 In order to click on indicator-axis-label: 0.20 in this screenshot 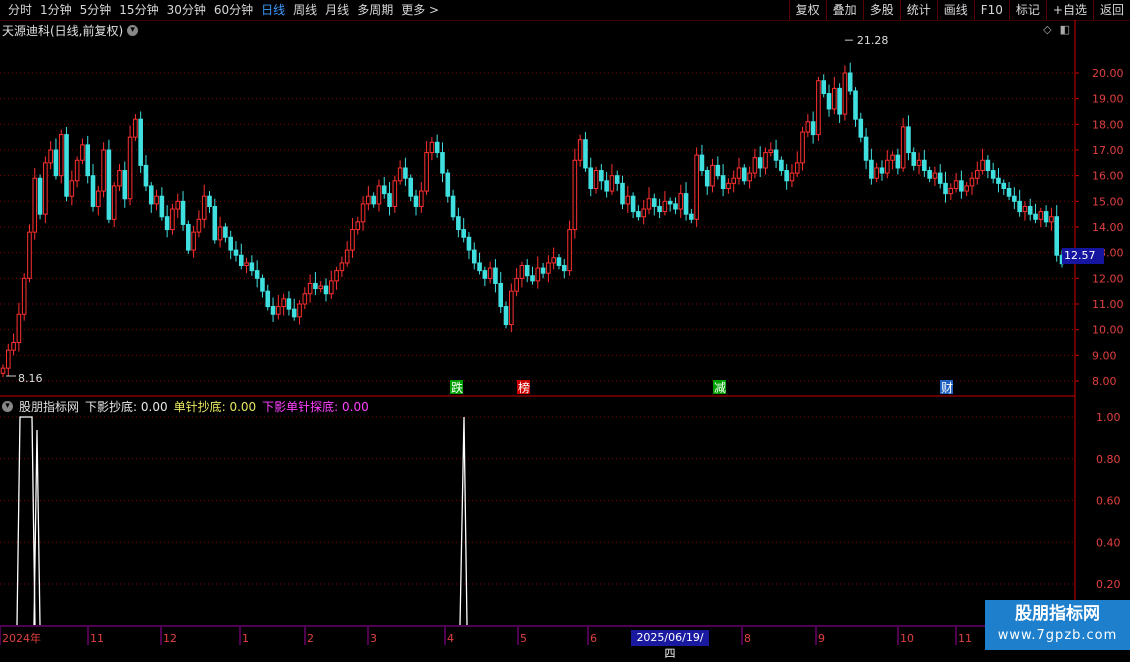, I will do `click(1108, 584)`.